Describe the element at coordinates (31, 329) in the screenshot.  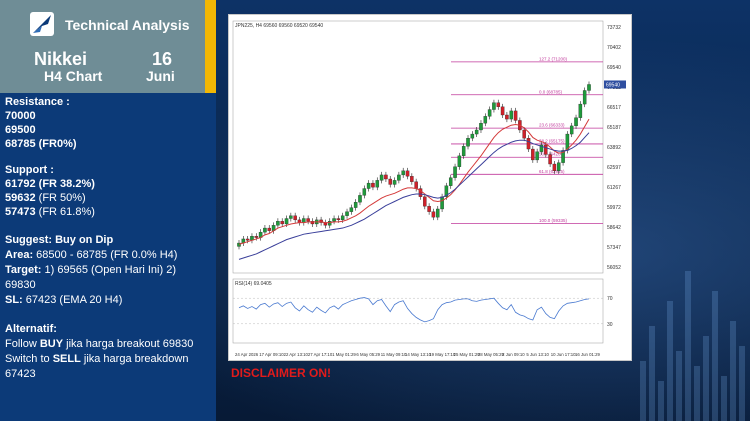
I see `alternatif-title: Alternatif:` at that location.